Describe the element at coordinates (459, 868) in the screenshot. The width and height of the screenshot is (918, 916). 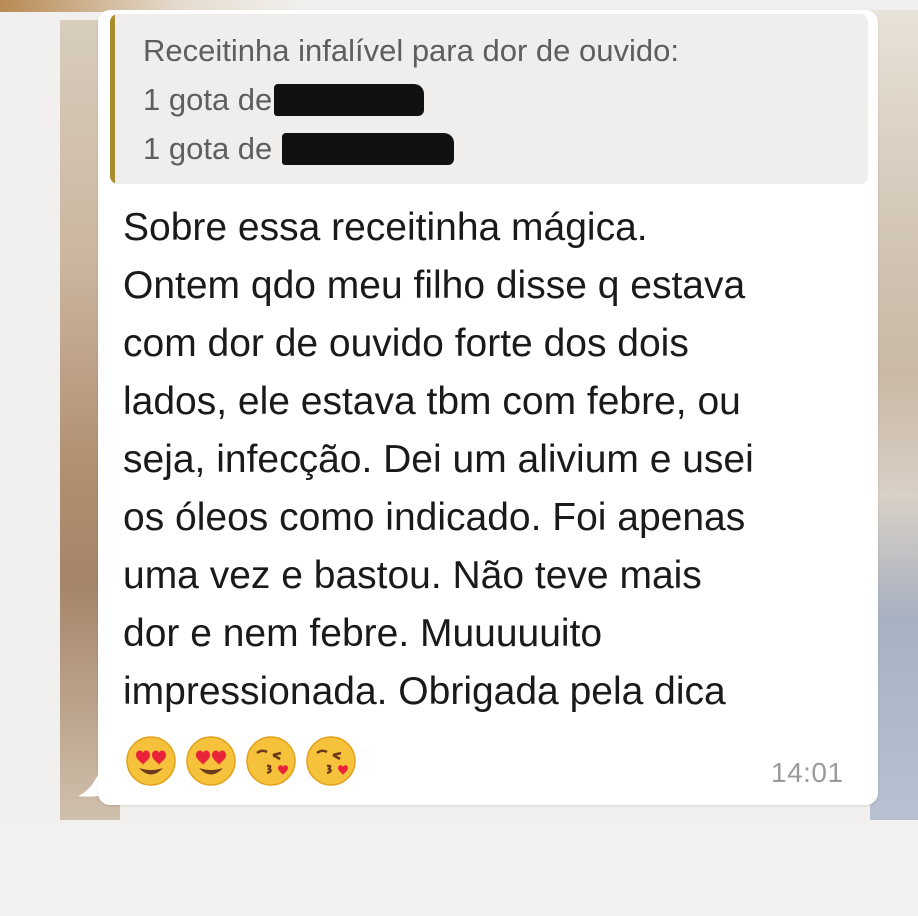
I see `background-bottom` at that location.